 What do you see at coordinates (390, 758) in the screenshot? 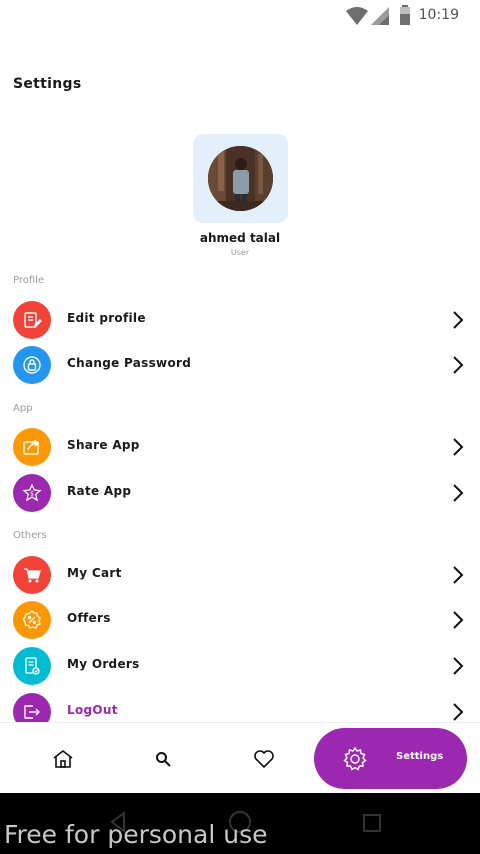
I see `nav-settings: Settings` at bounding box center [390, 758].